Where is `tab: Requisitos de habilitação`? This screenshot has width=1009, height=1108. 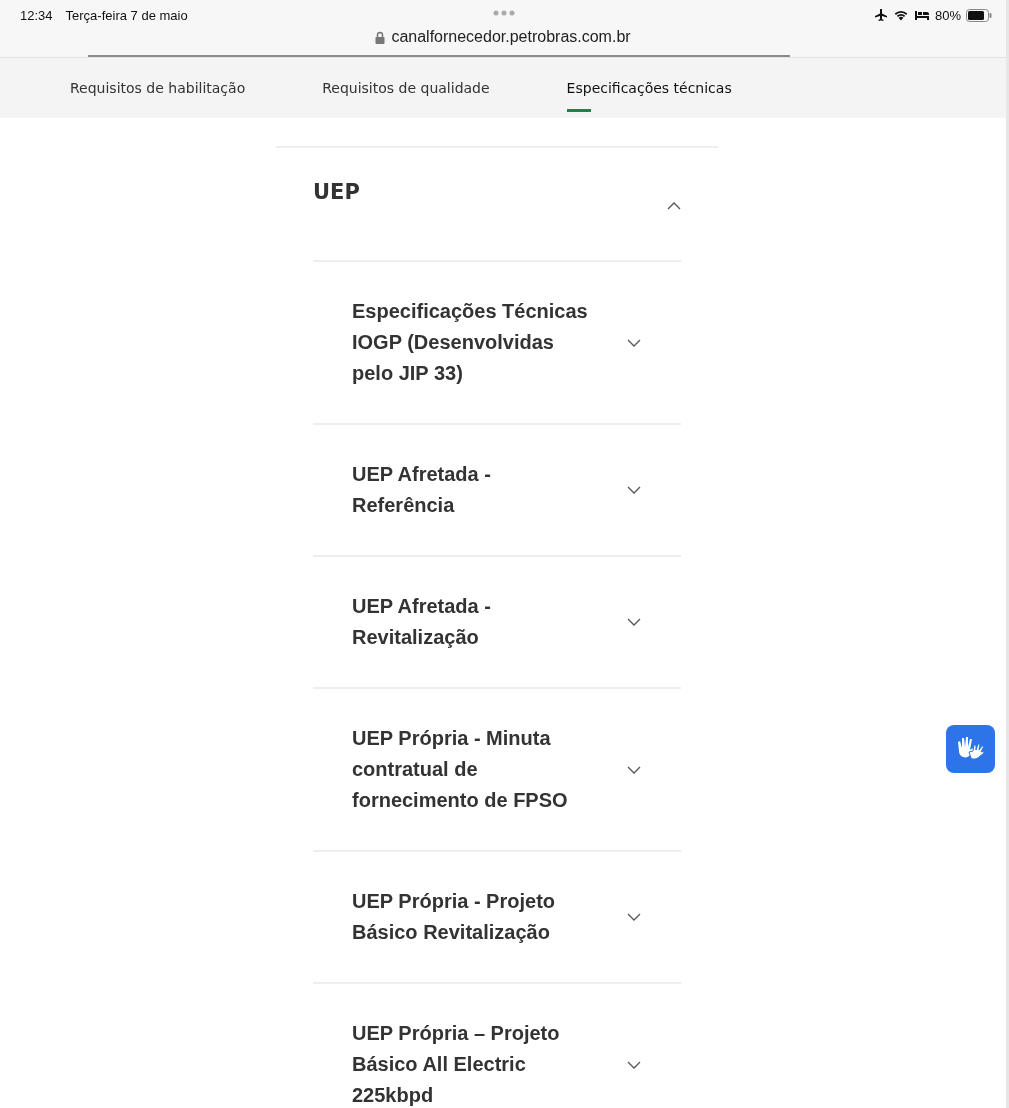 tab: Requisitos de habilitação is located at coordinates (158, 88).